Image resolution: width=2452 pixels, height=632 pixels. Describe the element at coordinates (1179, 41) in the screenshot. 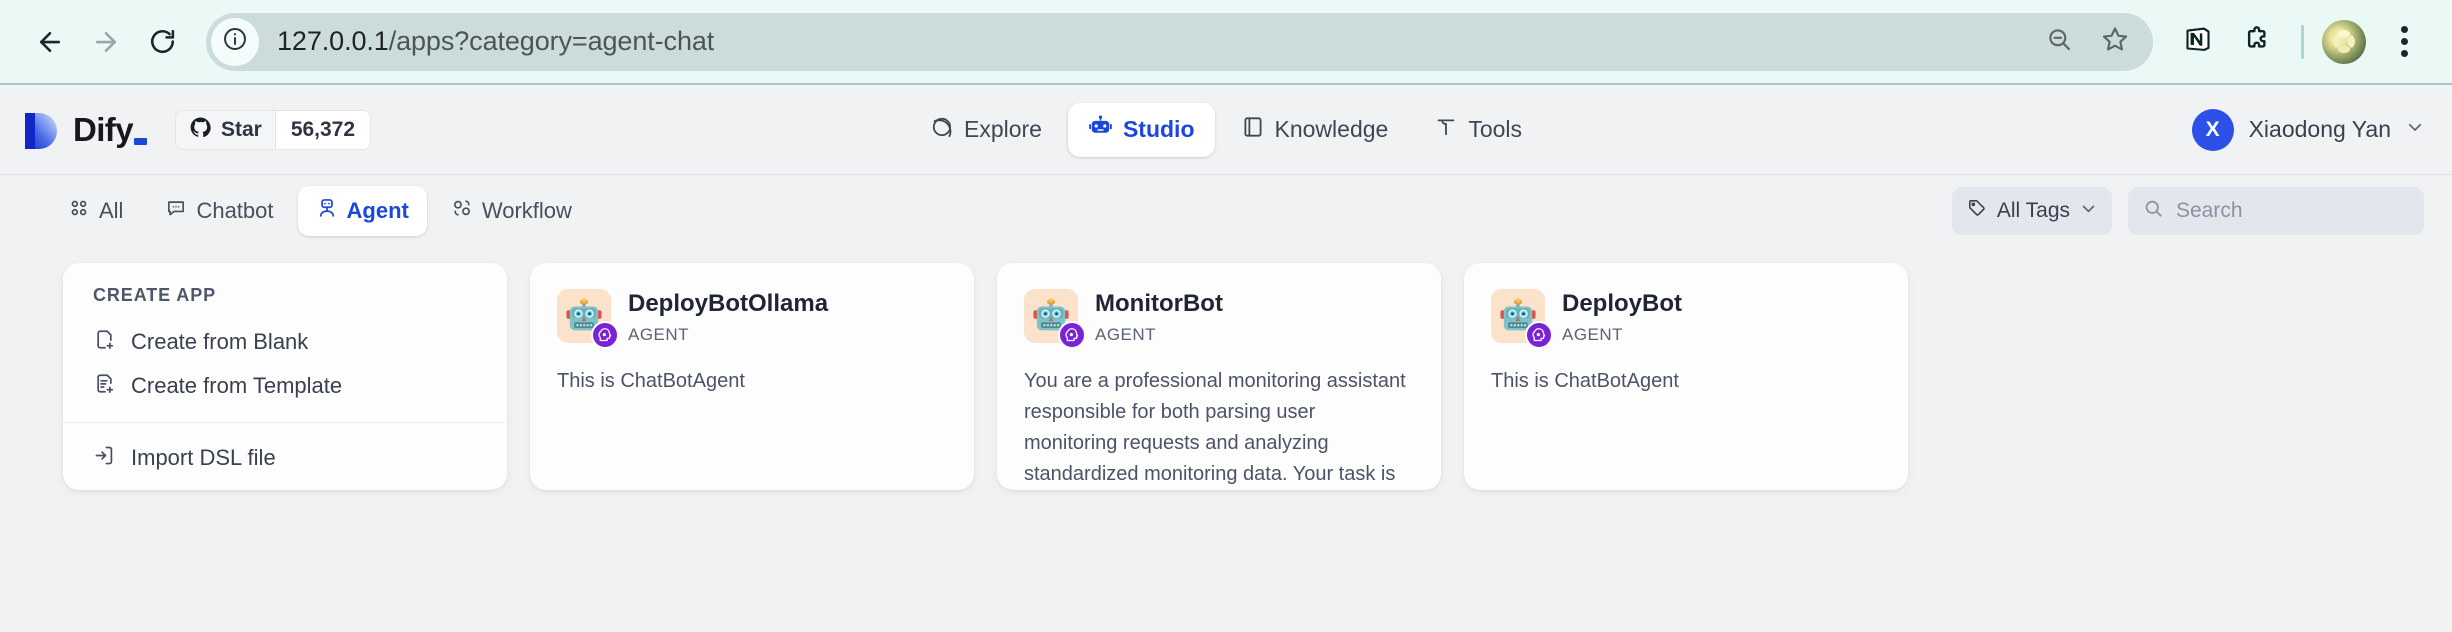

I see `address-bar: 127.0.0.1/apps?category=agent-chat` at that location.